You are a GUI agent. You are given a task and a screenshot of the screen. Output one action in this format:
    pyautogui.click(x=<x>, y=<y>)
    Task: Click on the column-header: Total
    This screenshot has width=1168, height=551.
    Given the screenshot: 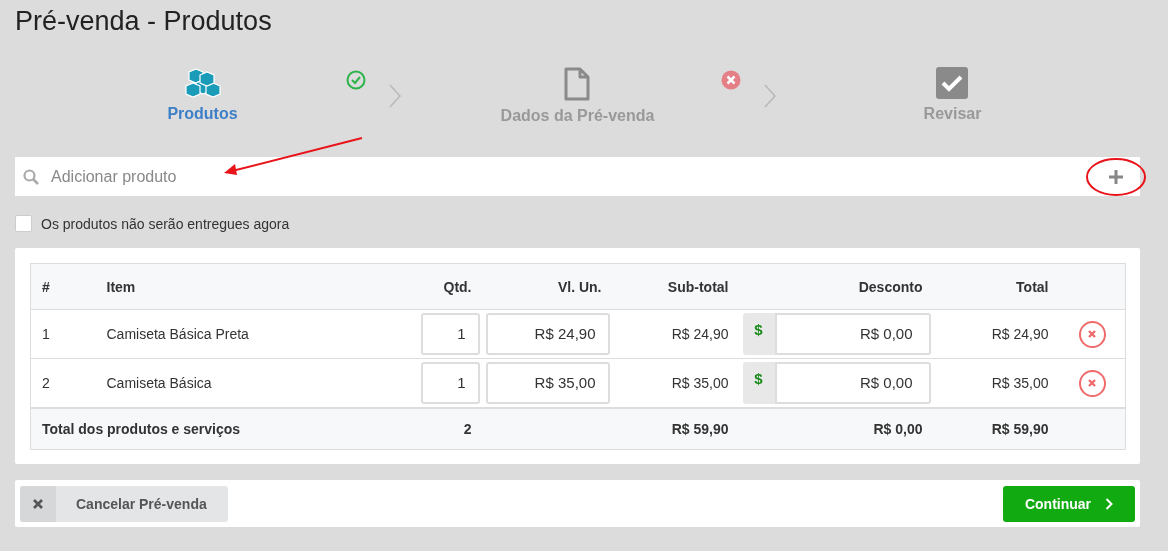 What is the action you would take?
    pyautogui.click(x=996, y=286)
    